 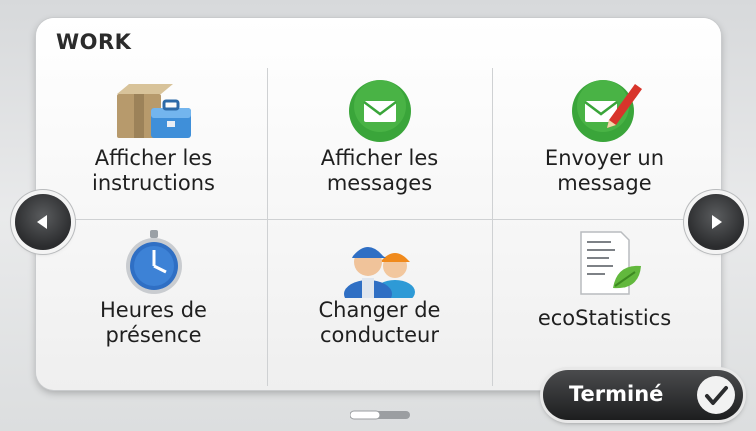 I want to click on tile-envoyer-message: Envoyer un message, so click(x=604, y=147).